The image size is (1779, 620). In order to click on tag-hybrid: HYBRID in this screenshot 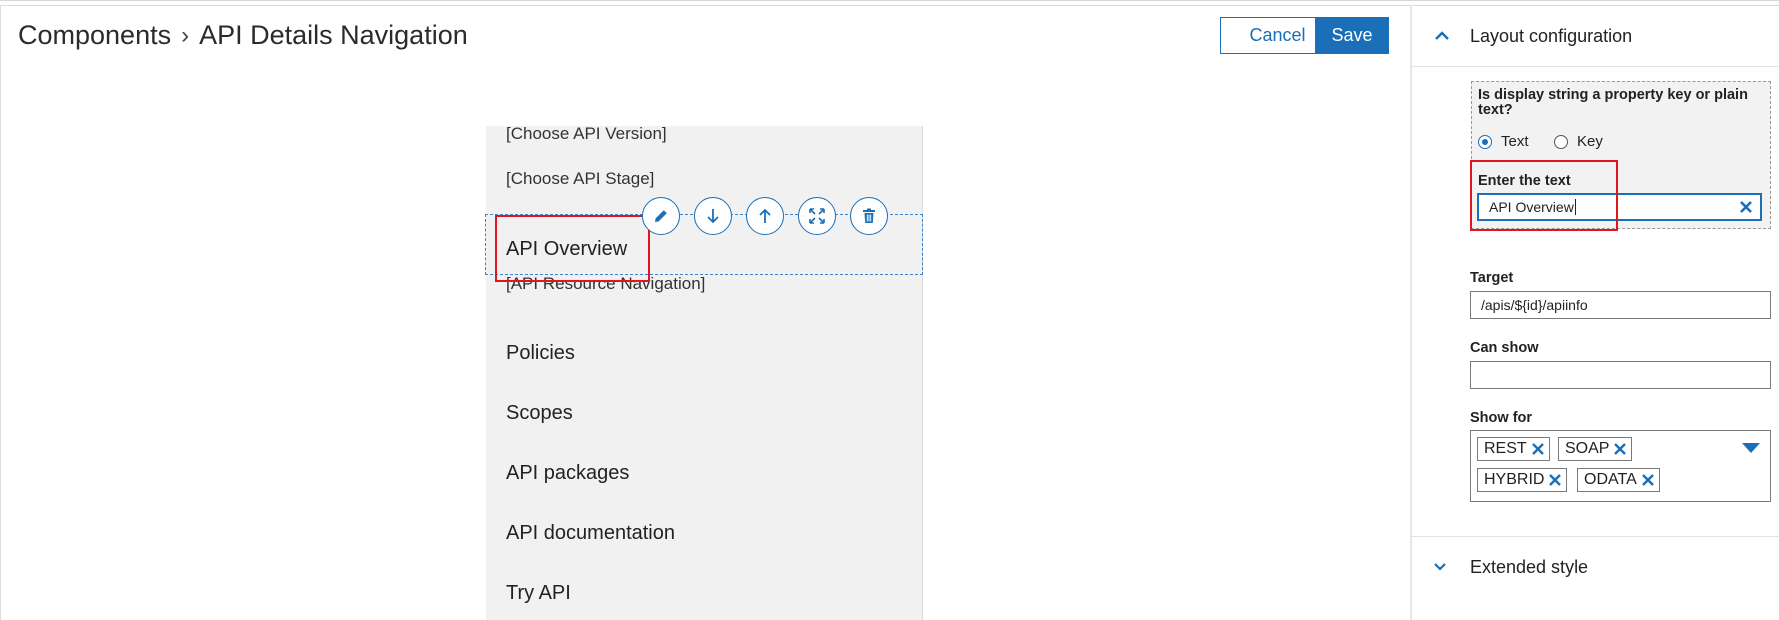, I will do `click(1522, 480)`.